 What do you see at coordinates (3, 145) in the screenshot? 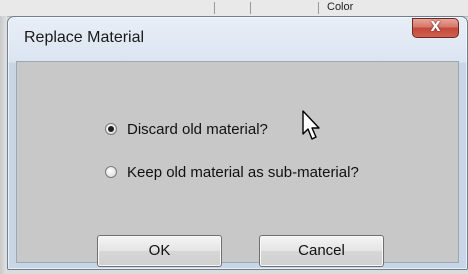
I see `background-panel-edge` at bounding box center [3, 145].